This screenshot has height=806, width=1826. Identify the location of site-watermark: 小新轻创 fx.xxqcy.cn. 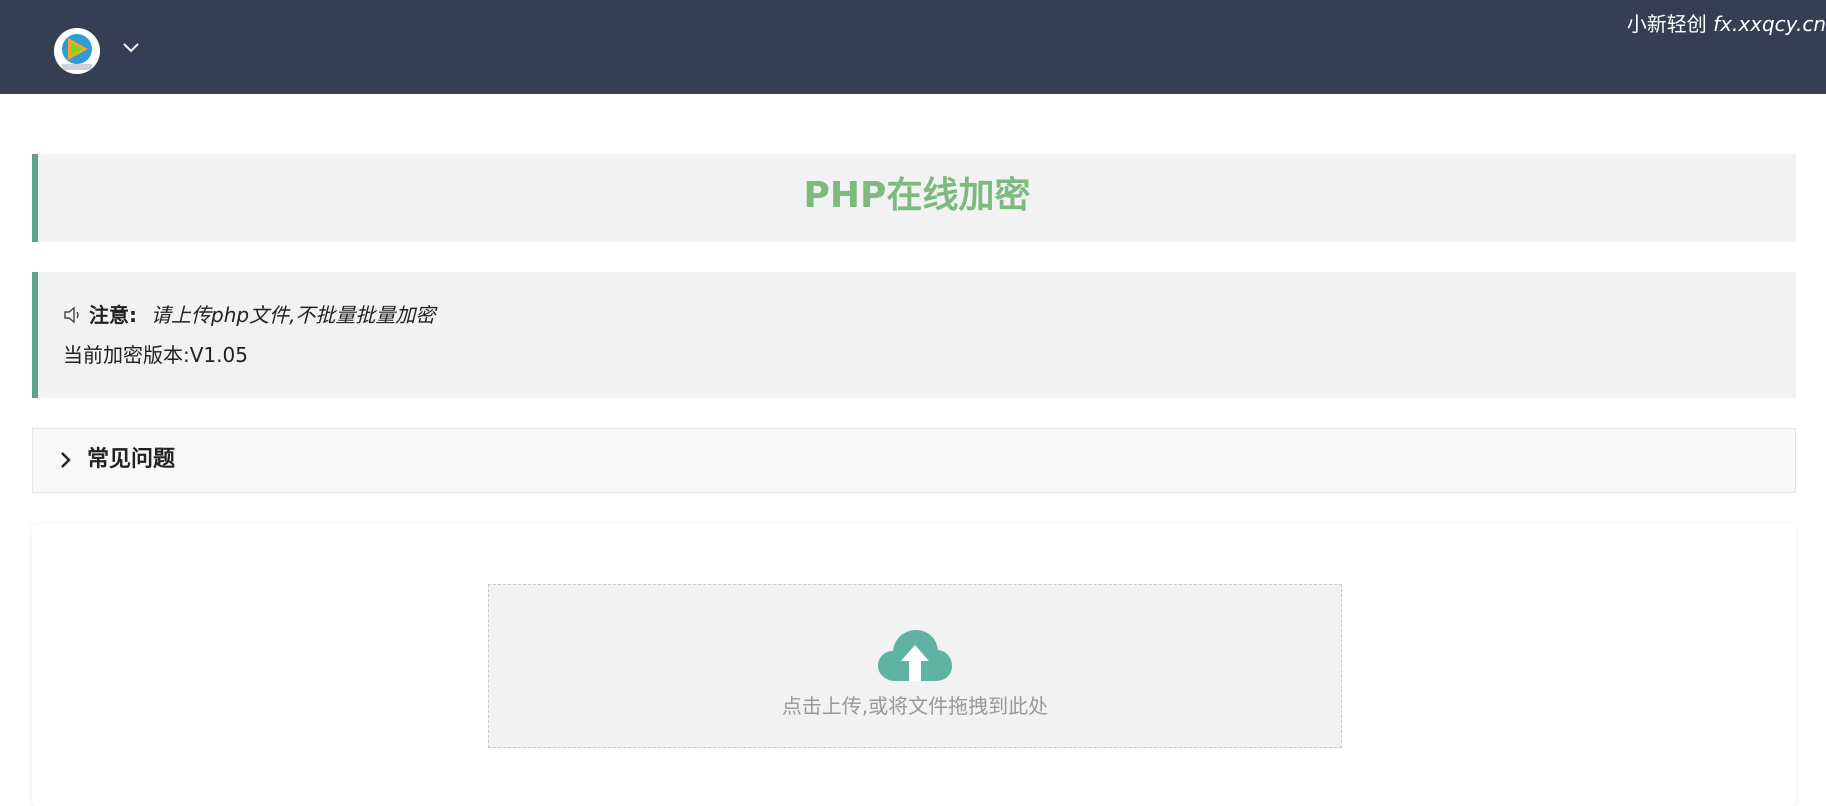
(1726, 22).